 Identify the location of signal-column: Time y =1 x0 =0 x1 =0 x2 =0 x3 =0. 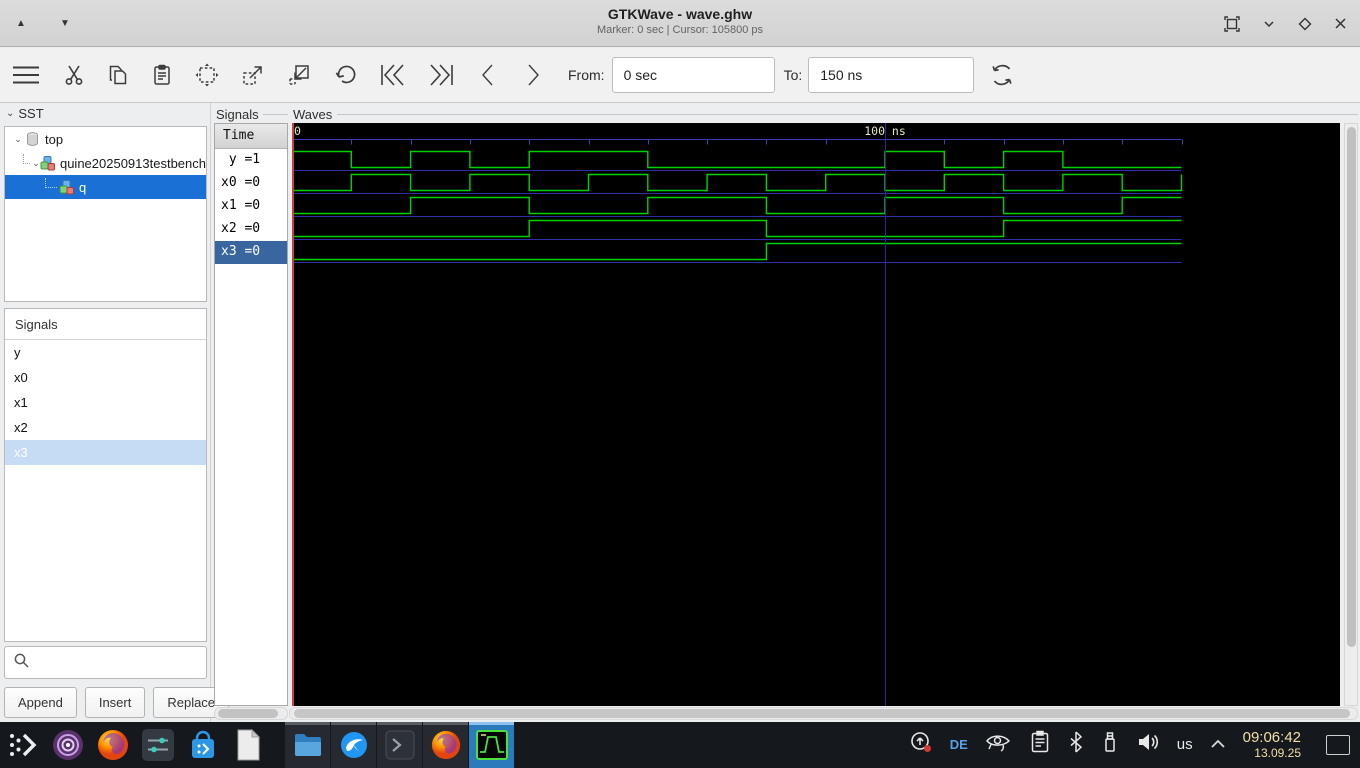
(251, 414).